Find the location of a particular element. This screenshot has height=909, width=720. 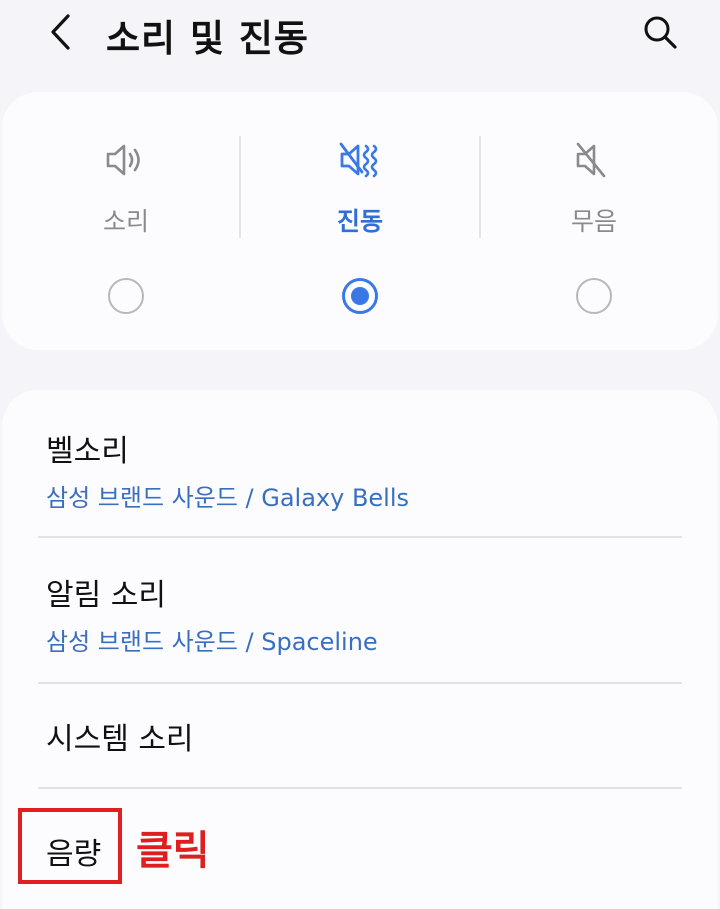

mode-sound-radio is located at coordinates (126, 296).